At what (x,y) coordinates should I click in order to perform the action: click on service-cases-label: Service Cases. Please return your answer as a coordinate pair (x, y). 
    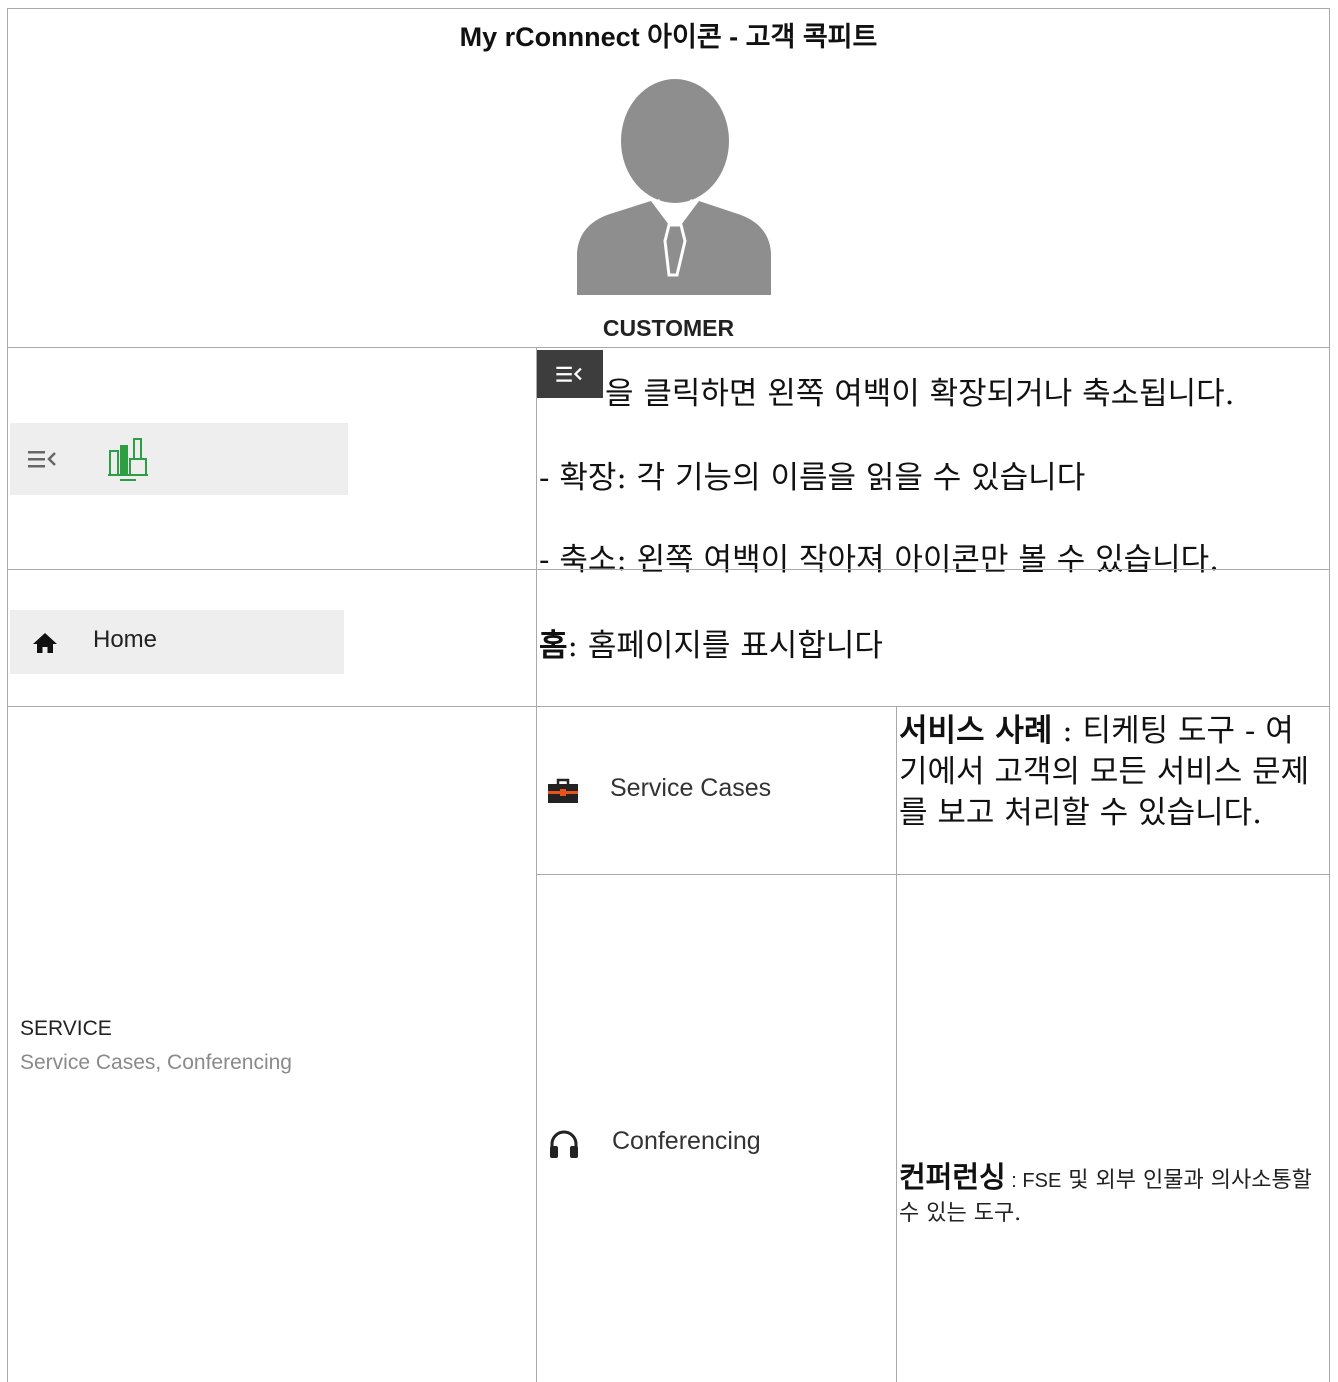
    Looking at the image, I should click on (690, 788).